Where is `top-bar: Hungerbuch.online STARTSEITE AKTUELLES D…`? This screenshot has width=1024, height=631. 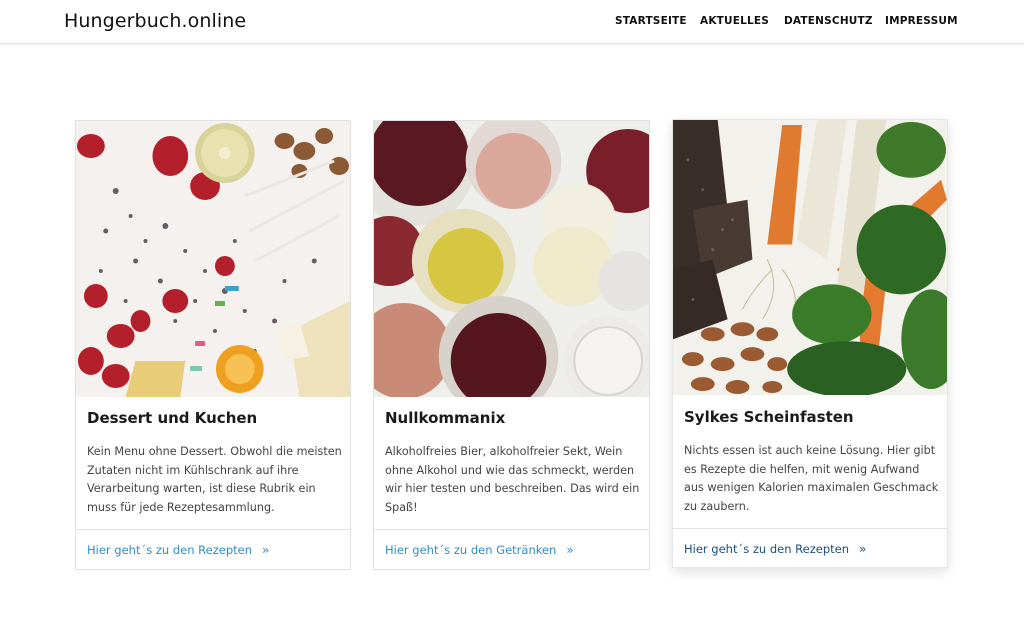 top-bar: Hungerbuch.online STARTSEITE AKTUELLES D… is located at coordinates (512, 22).